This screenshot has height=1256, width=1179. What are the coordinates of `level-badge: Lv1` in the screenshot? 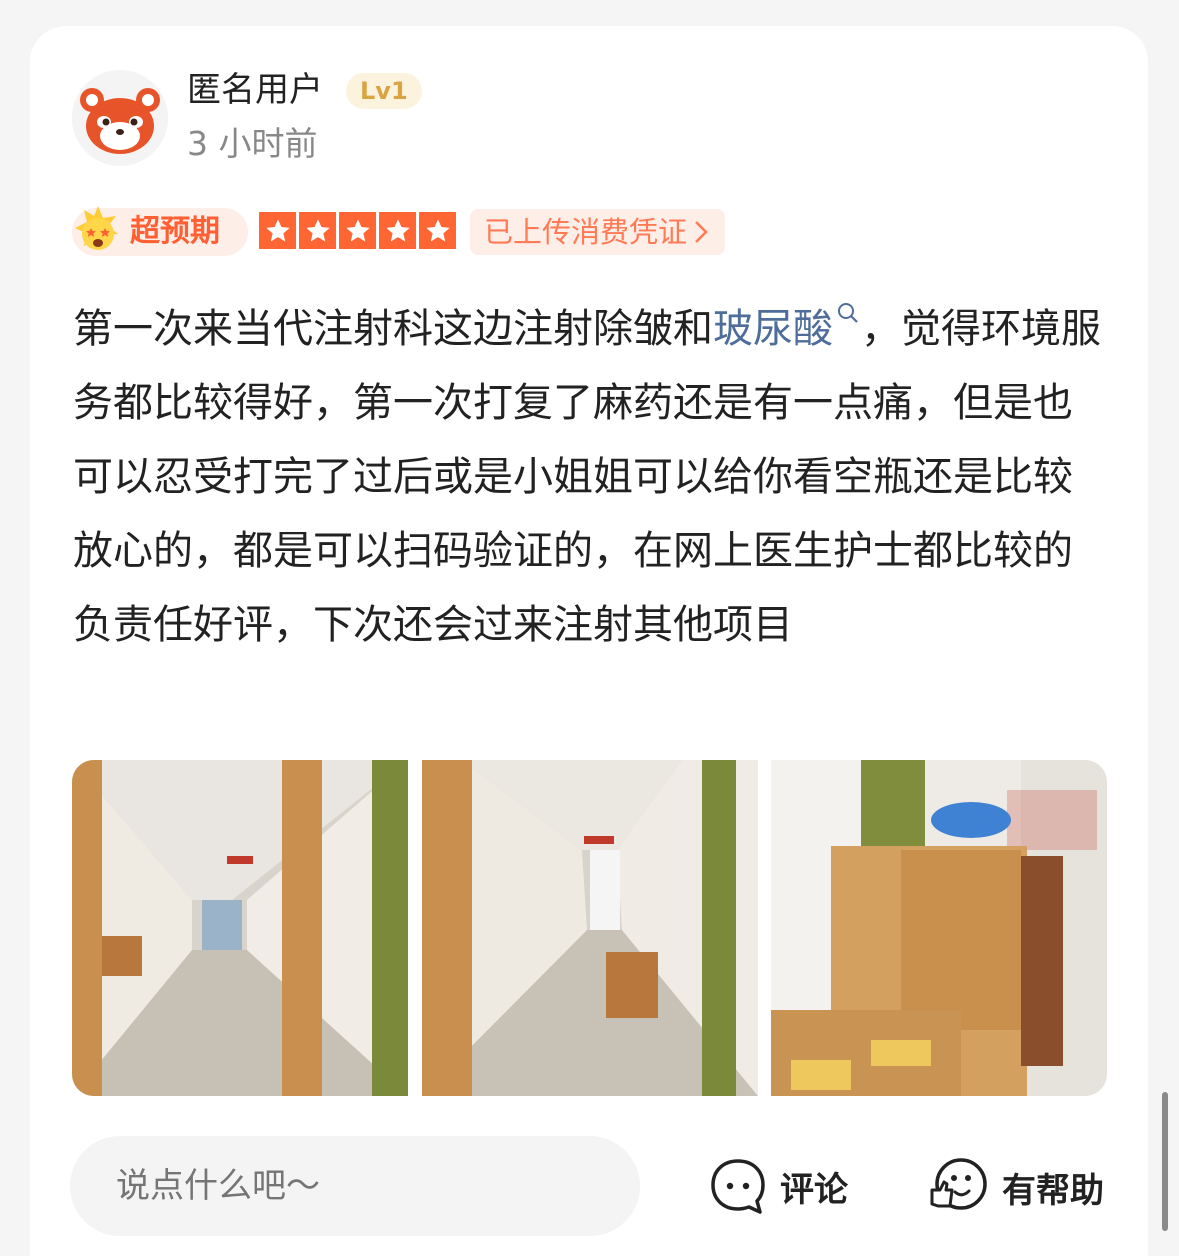 It's located at (384, 91).